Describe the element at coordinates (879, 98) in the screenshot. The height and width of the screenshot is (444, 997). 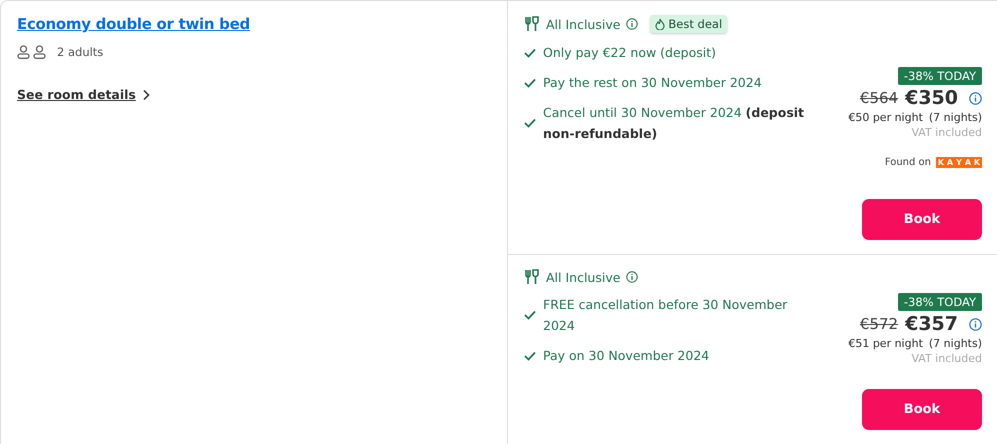
I see `old-price: €564` at that location.